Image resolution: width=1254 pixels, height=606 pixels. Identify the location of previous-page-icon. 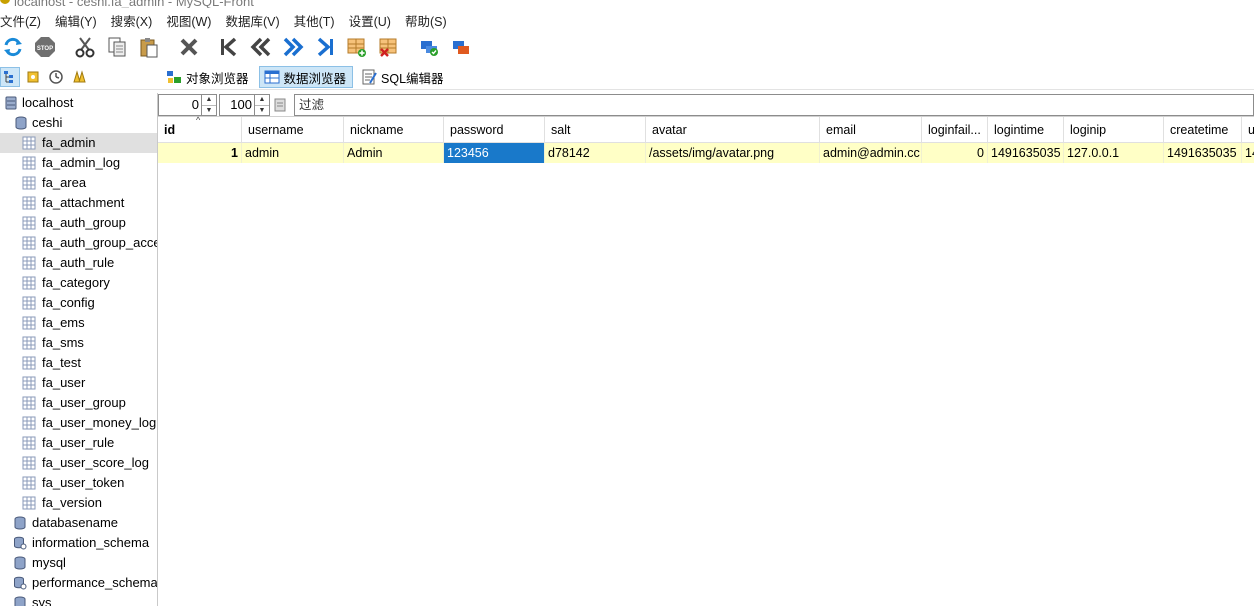
(261, 47).